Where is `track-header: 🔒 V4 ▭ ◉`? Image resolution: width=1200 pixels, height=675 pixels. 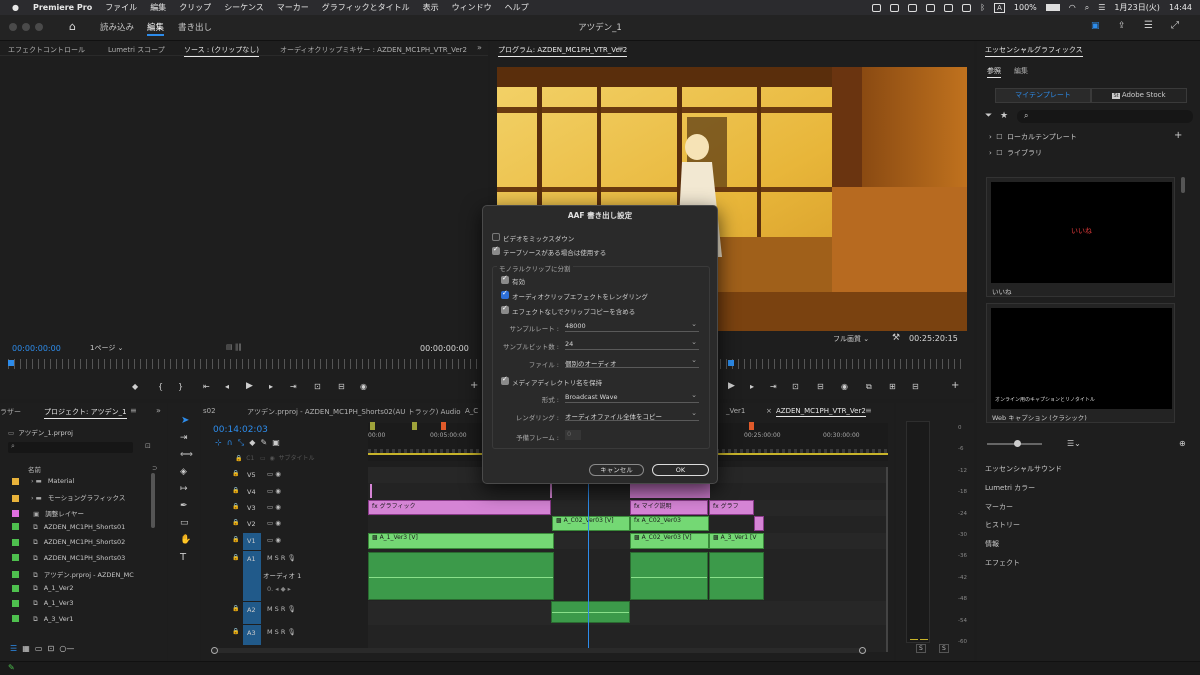
track-header: 🔒 V4 ▭ ◉ is located at coordinates (283, 492).